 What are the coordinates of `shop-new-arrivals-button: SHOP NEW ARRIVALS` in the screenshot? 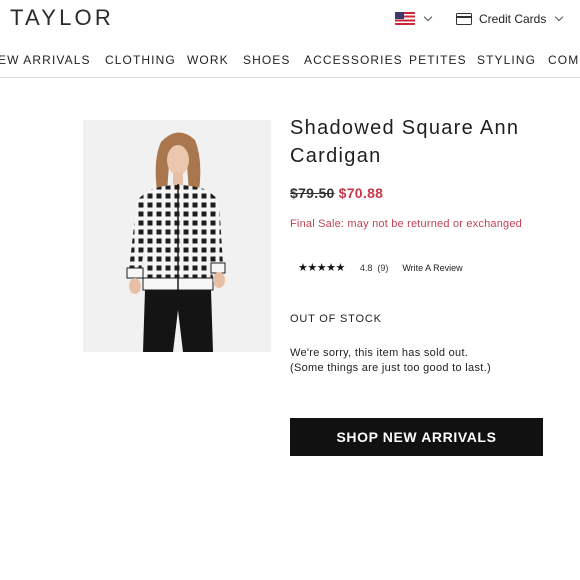 It's located at (416, 437).